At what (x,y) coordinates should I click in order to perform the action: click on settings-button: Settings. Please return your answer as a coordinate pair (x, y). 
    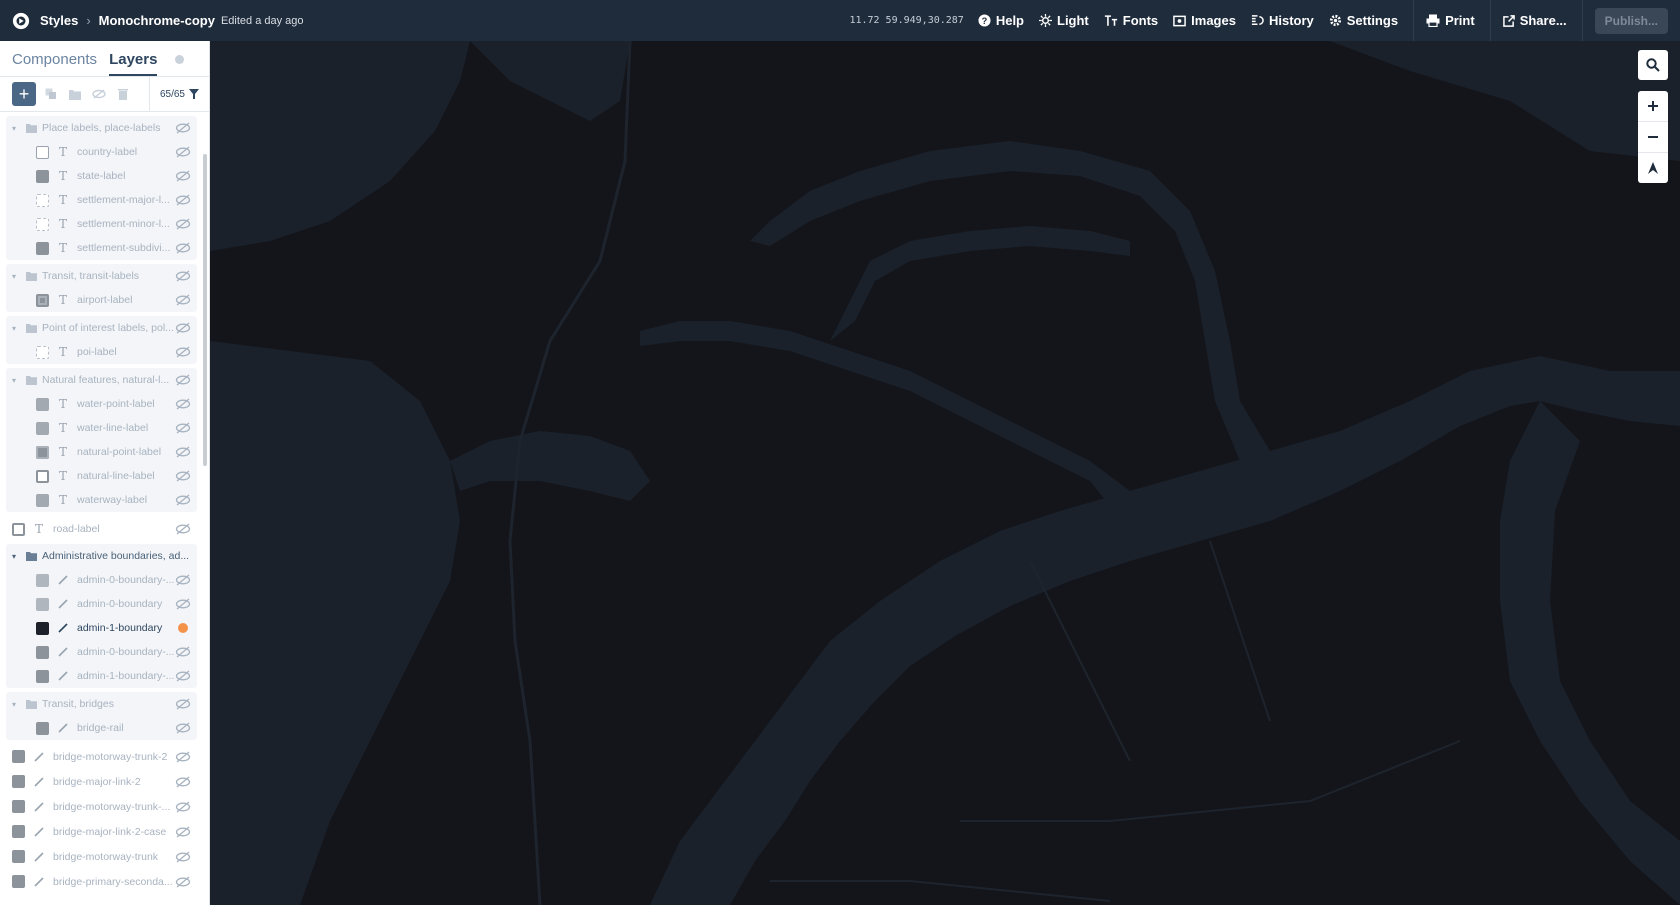
    Looking at the image, I should click on (1363, 20).